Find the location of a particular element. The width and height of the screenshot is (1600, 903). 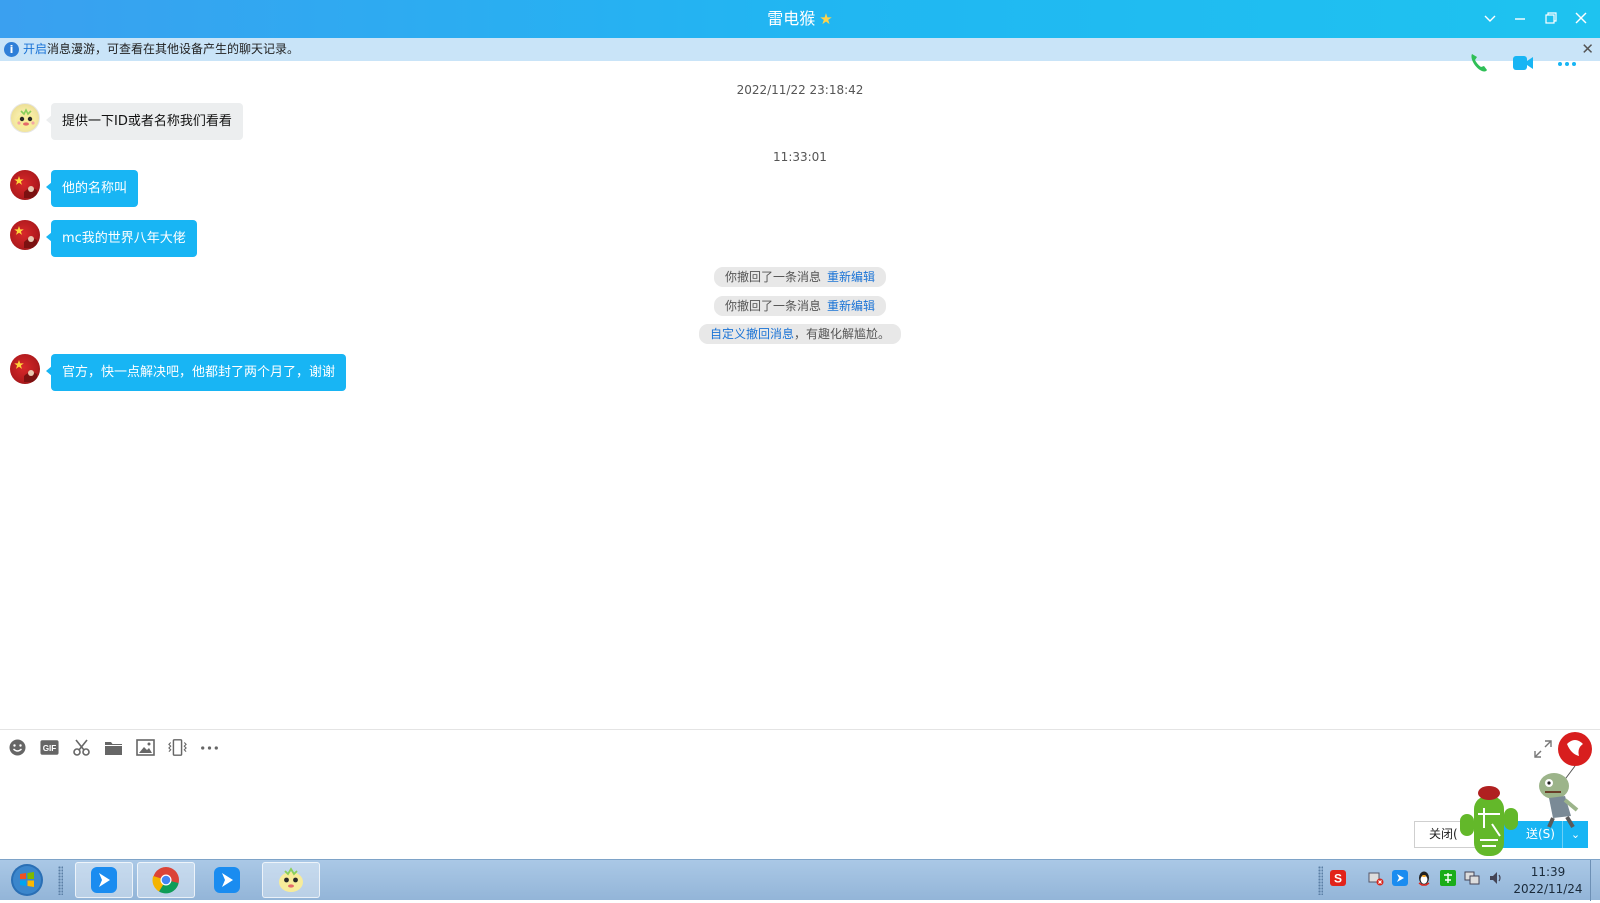

sogou-input-icon: S is located at coordinates (1338, 878).